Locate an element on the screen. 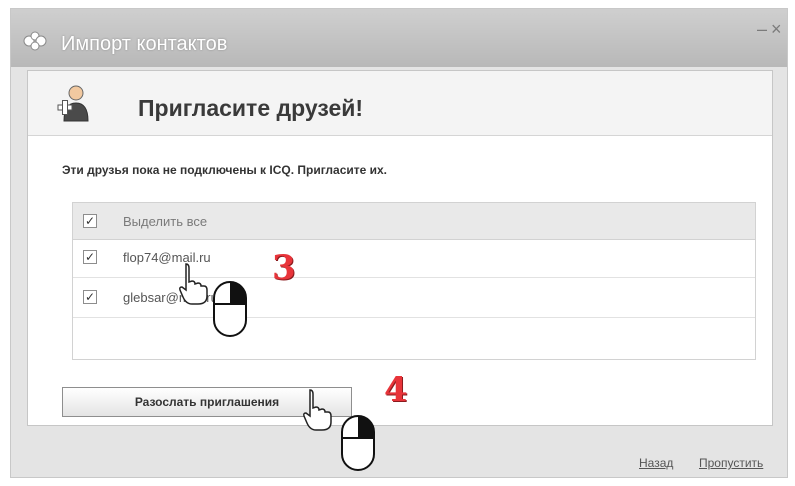 The height and width of the screenshot is (486, 795). step-3-badge: 3 is located at coordinates (284, 268).